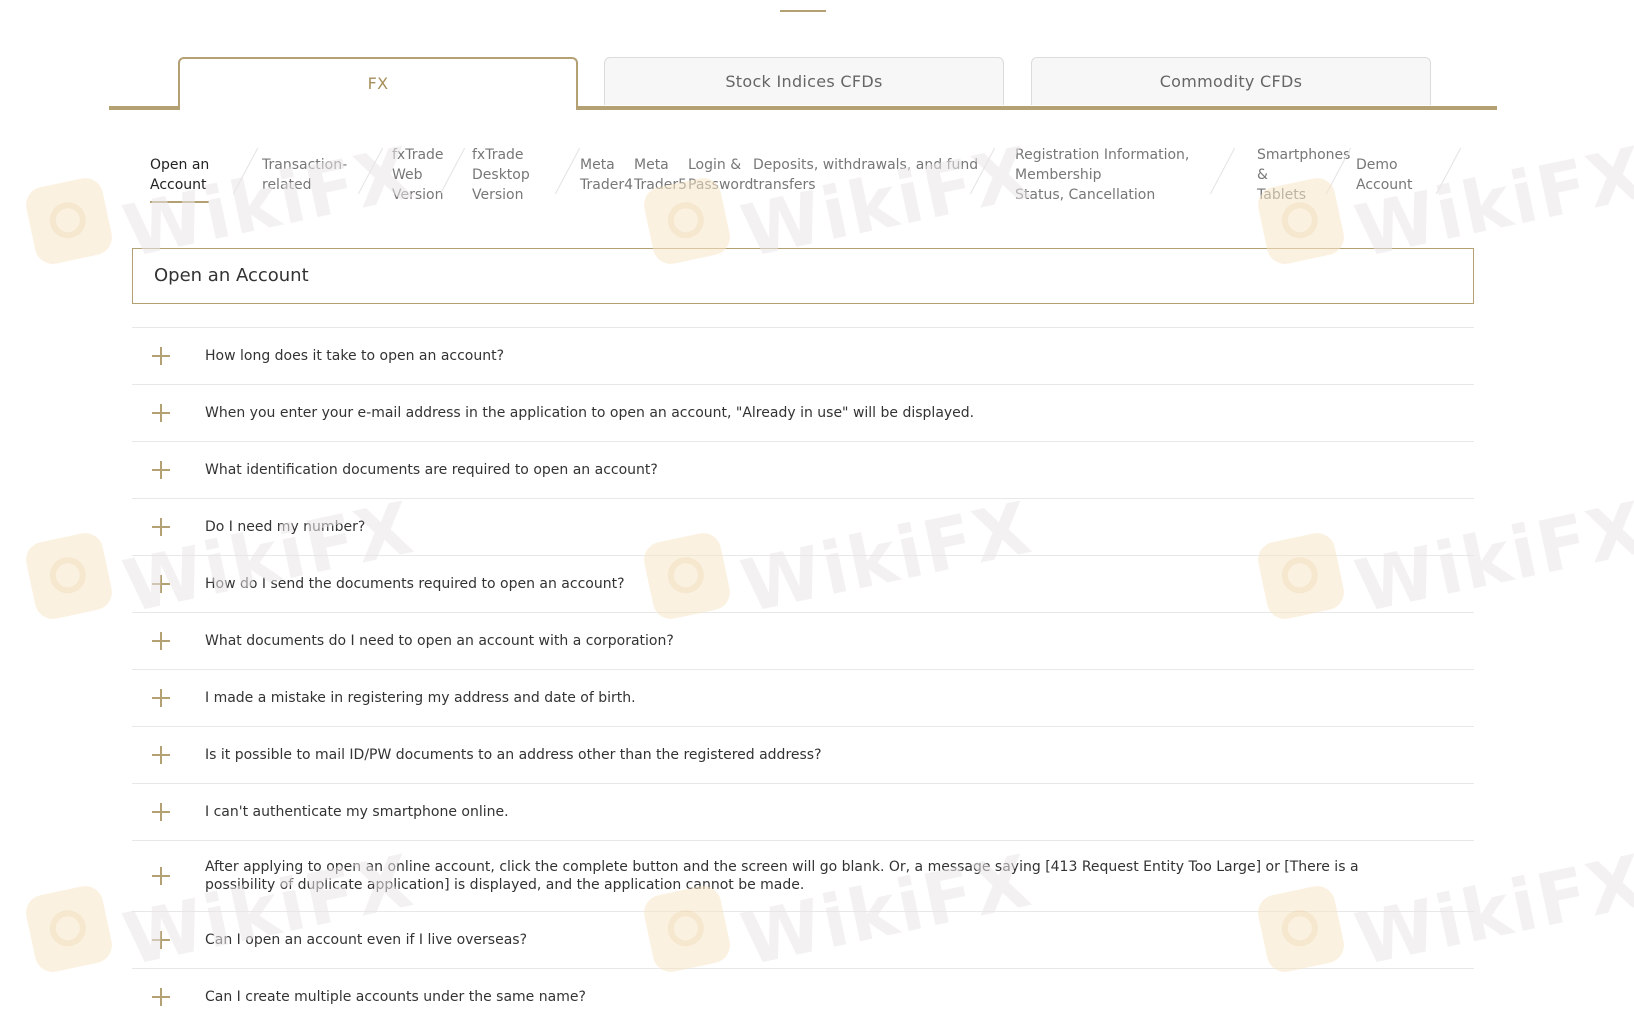 Image resolution: width=1634 pixels, height=1025 pixels. I want to click on product-tabs: FX Stock Indices CFDs Commodity CFDs, so click(803, 83).